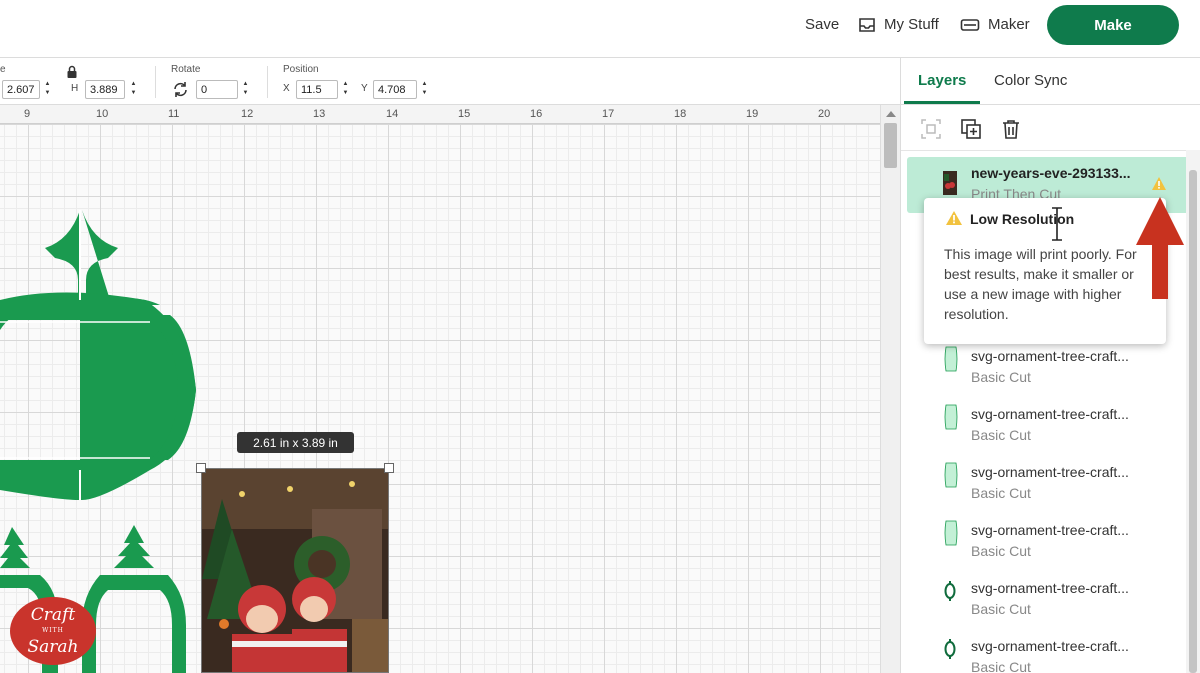 This screenshot has width=1200, height=673. I want to click on y-letter: Y, so click(364, 88).